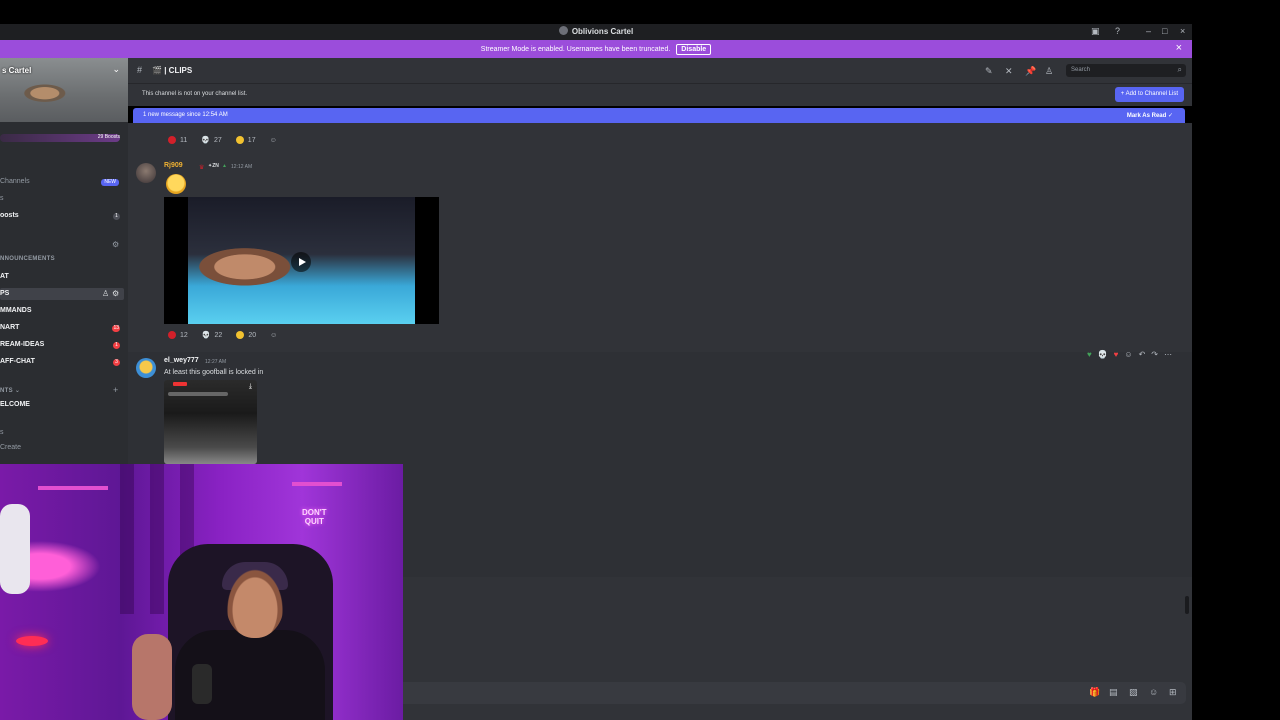  What do you see at coordinates (172, 335) in the screenshot?
I see `red-circle-emoji-icon` at bounding box center [172, 335].